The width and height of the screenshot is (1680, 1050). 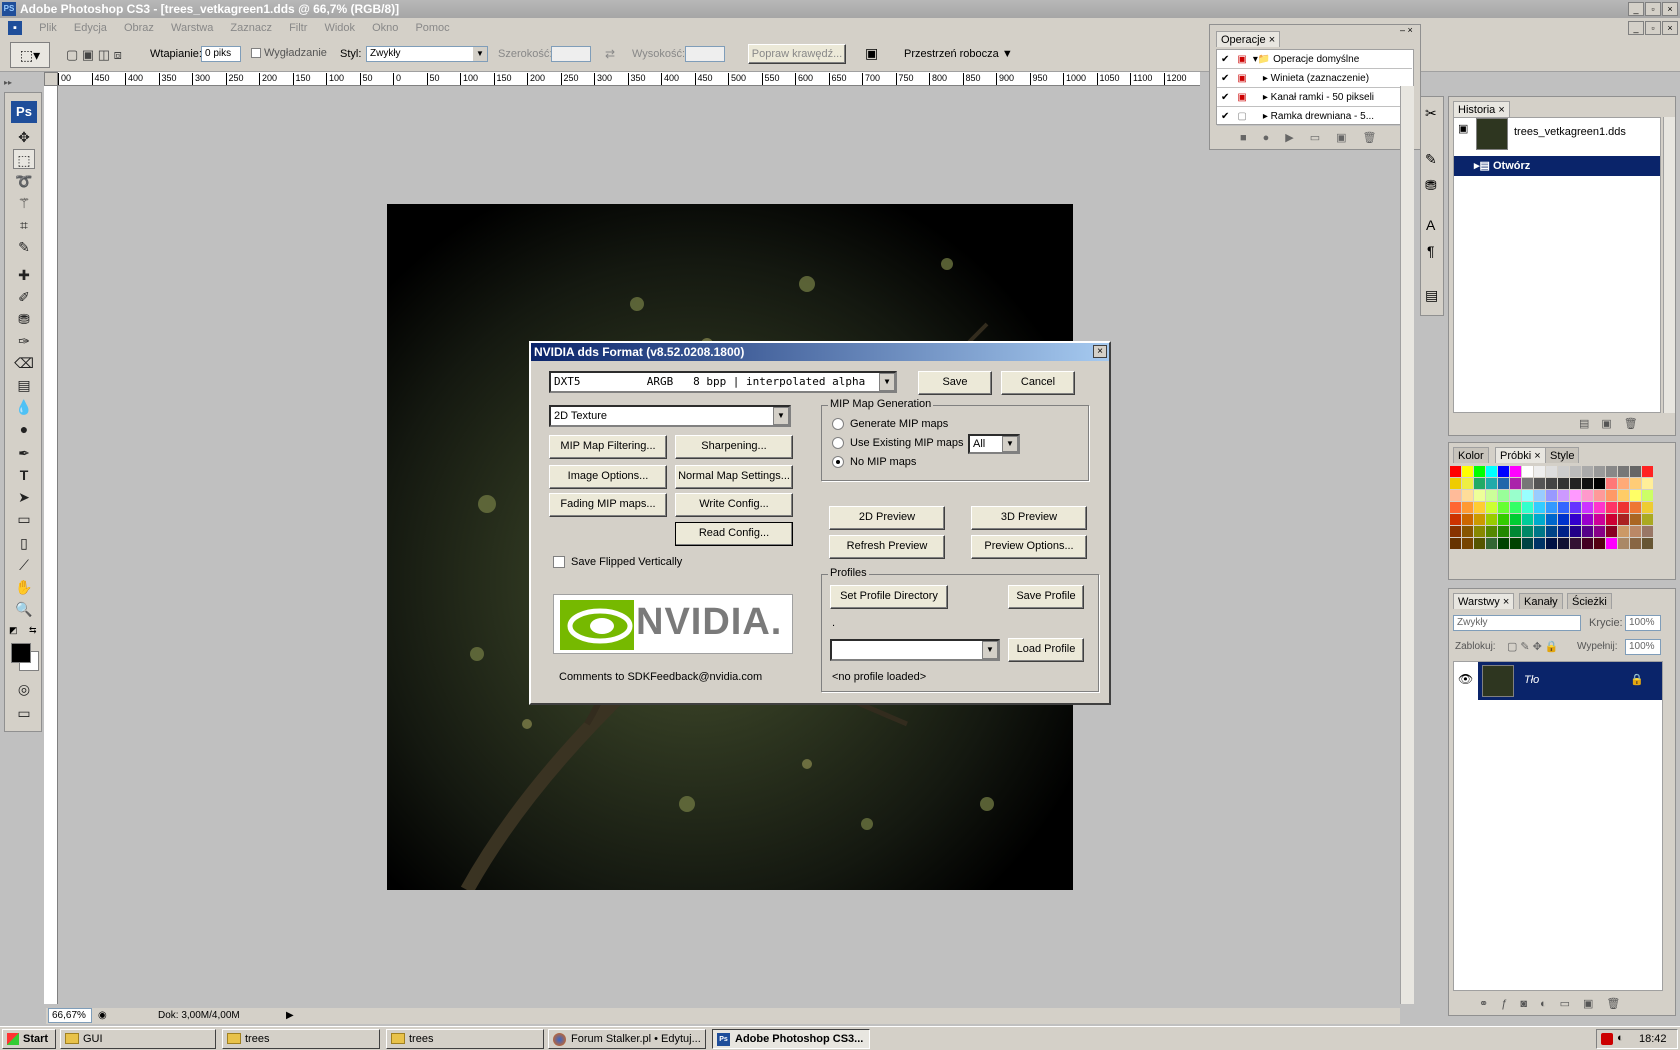 I want to click on layer-controls-icon: ⚭ƒ◙◐▭▣🗑, so click(x=1556, y=1003).